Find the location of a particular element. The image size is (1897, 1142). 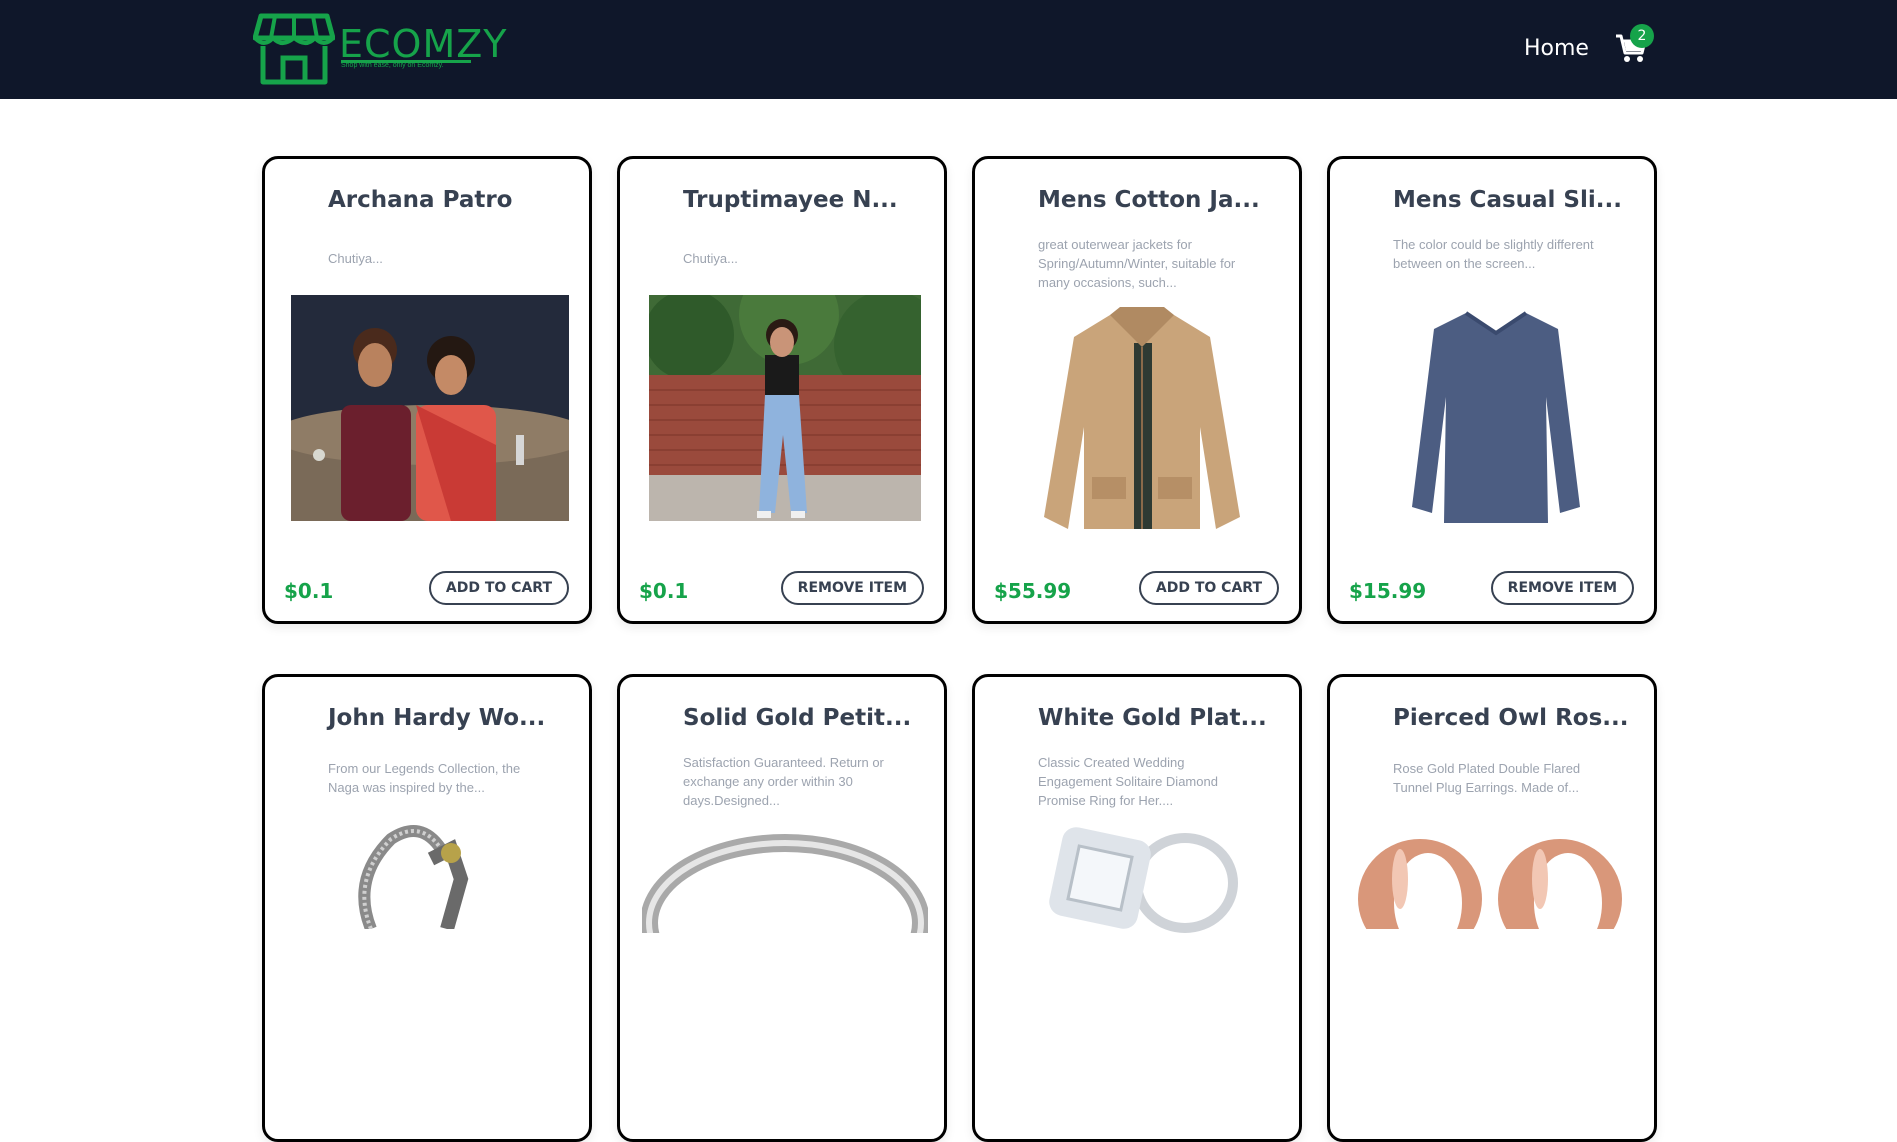

product-title: Archana Patro is located at coordinates (420, 200).